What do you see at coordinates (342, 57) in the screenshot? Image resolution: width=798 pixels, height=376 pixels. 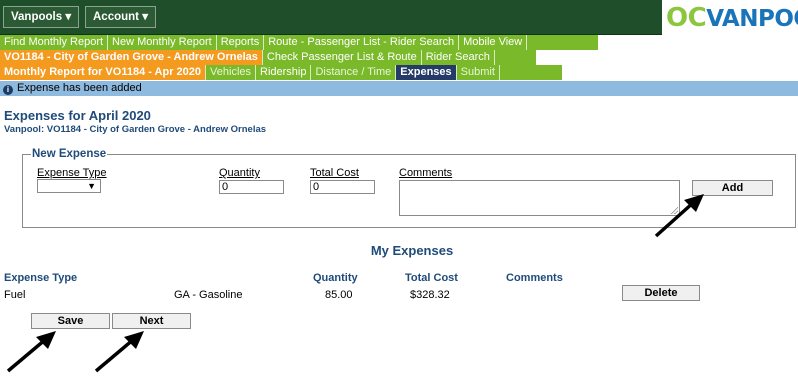 I see `nav-check-passenger-list: Check Passenger List & Route` at bounding box center [342, 57].